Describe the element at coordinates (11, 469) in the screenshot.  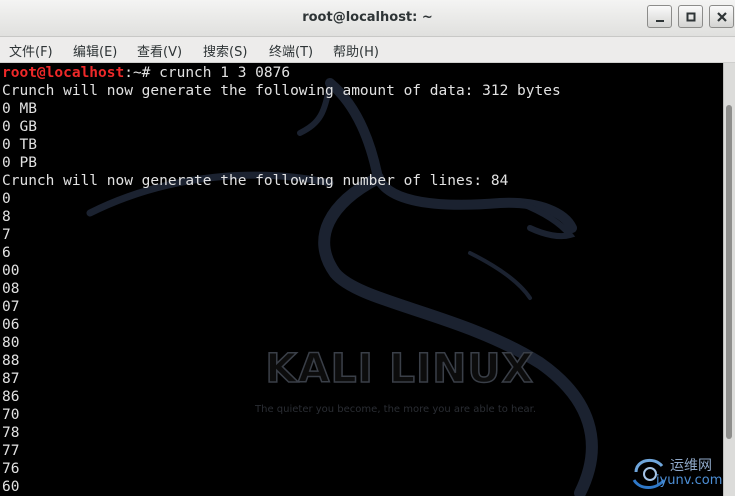
I see `output-line: 76` at that location.